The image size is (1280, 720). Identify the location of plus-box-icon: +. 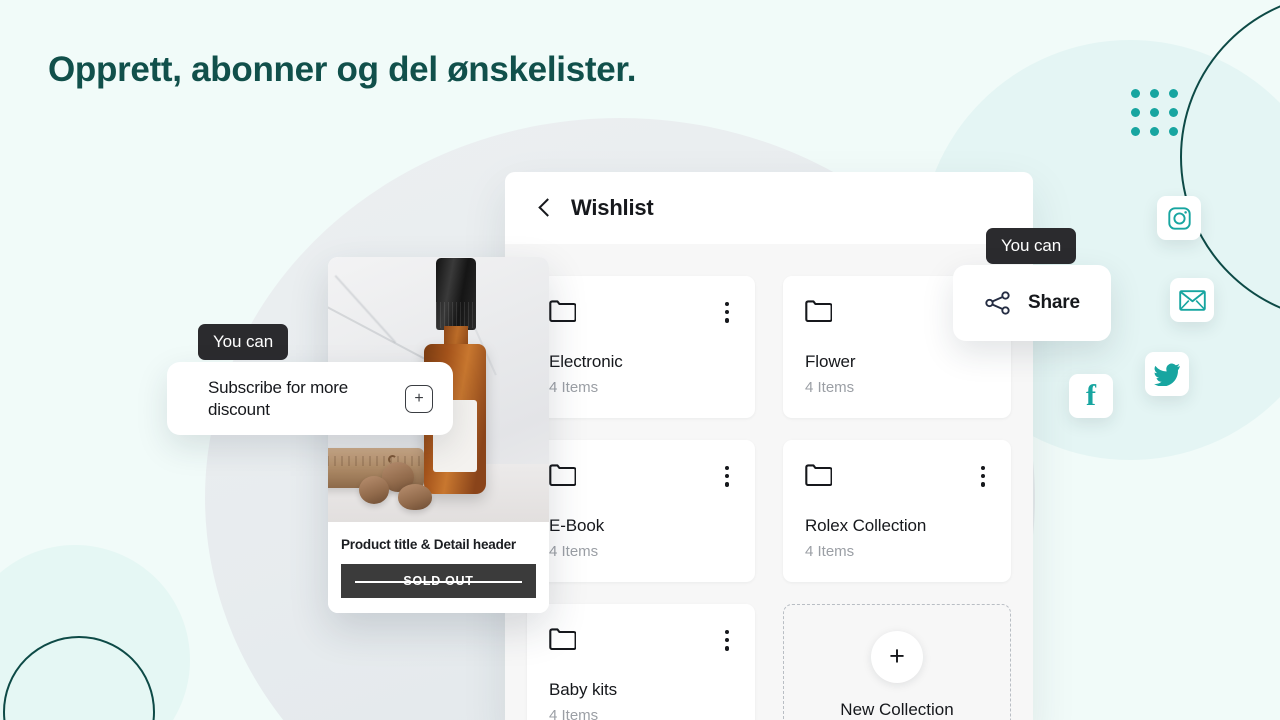
(419, 398).